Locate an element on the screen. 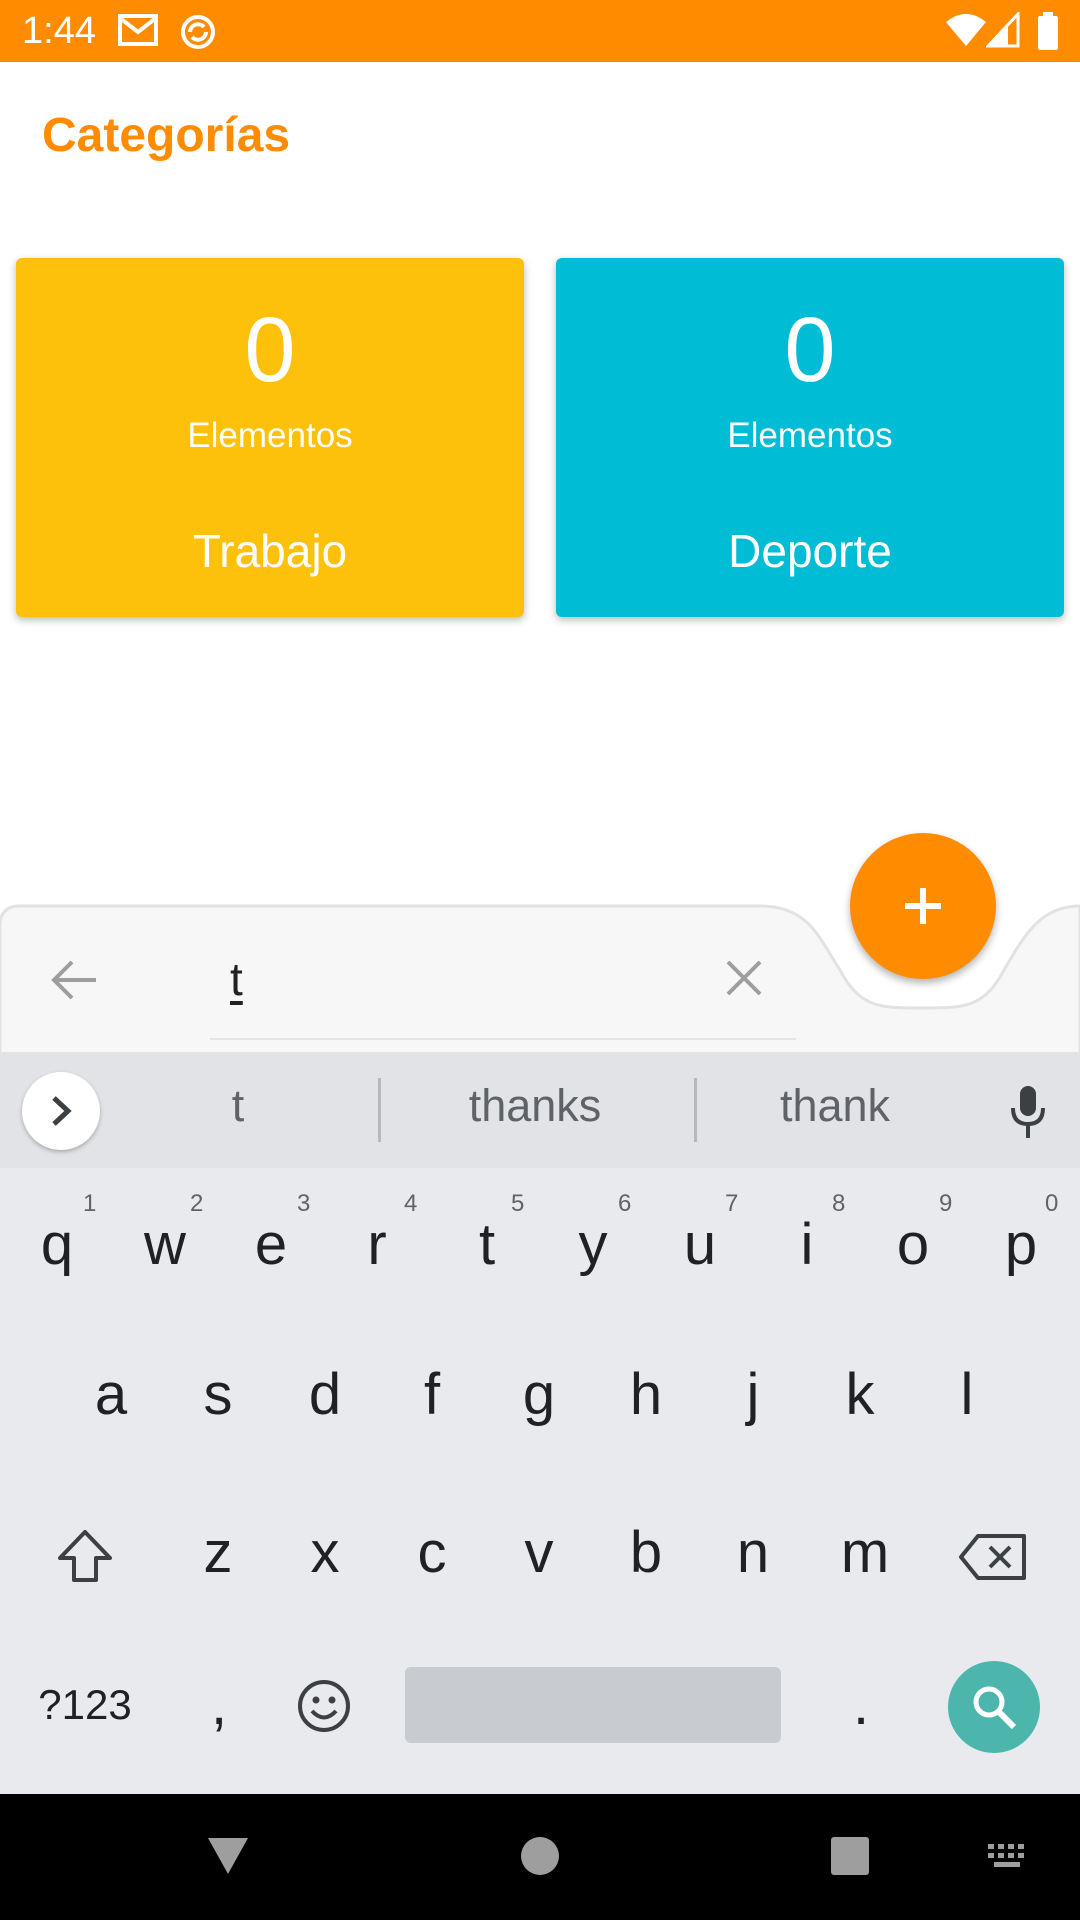  key-hint: 3 is located at coordinates (304, 1203).